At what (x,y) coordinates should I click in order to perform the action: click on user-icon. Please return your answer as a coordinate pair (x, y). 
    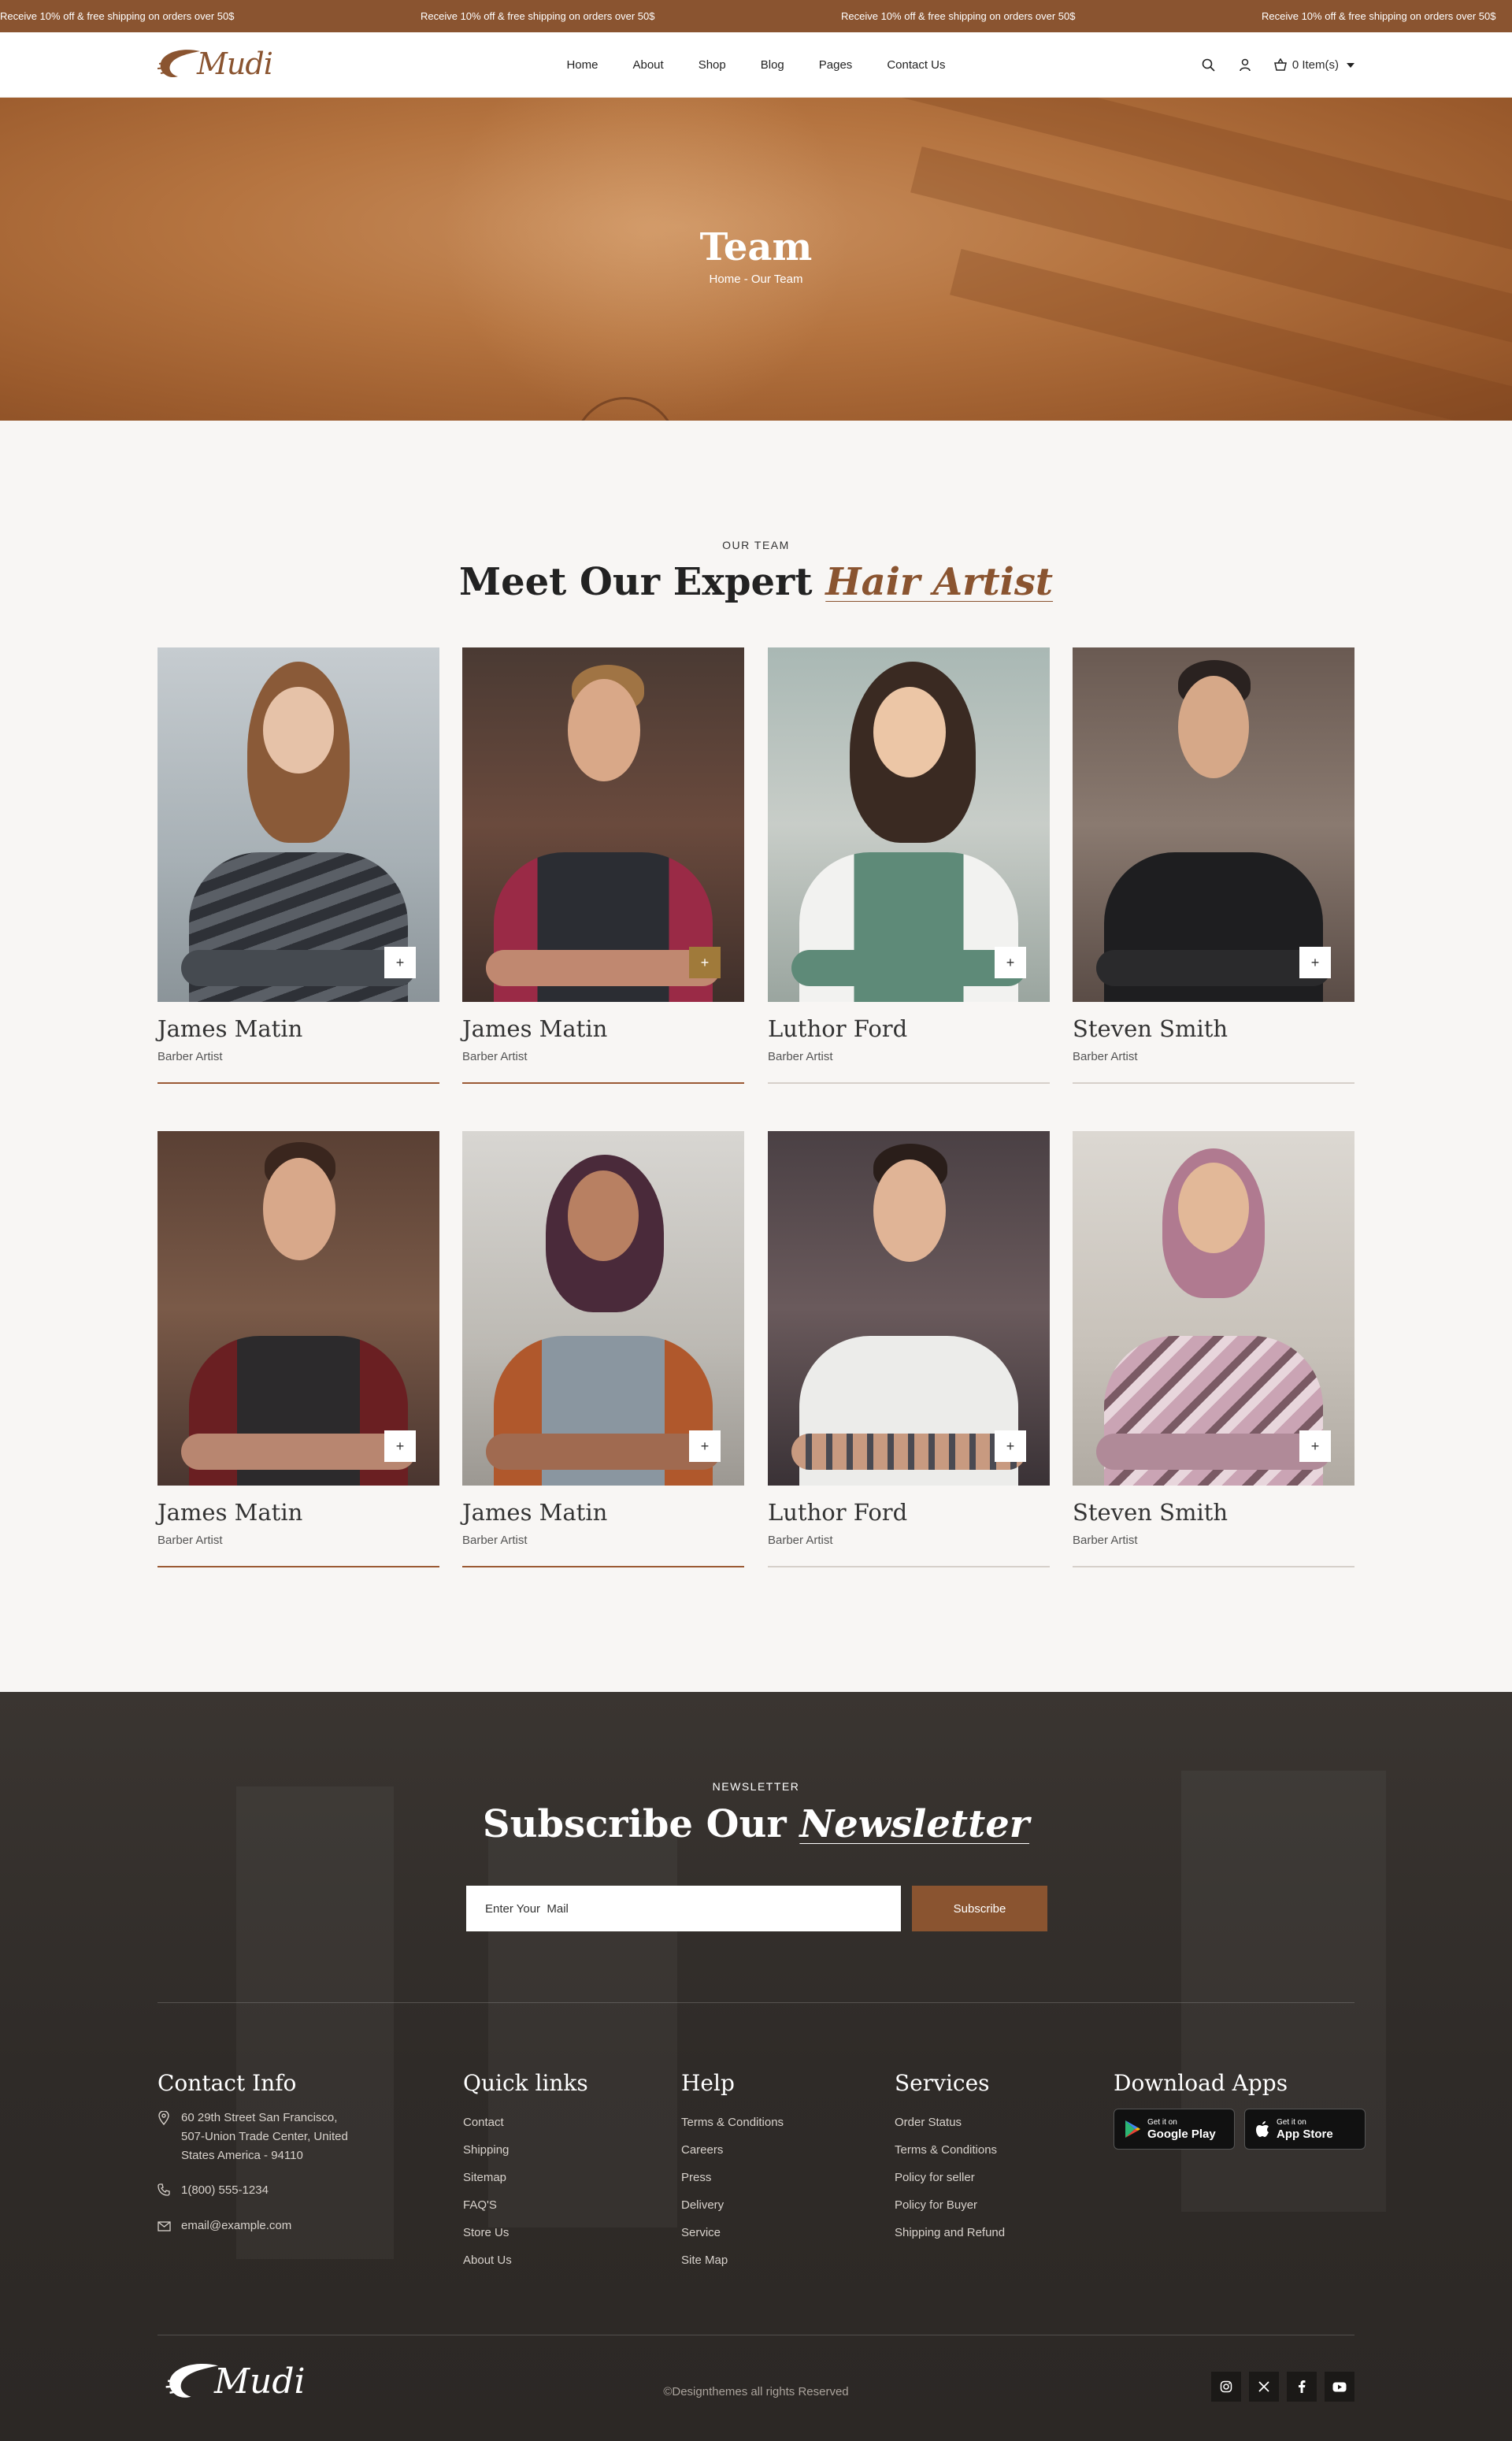
    Looking at the image, I should click on (1245, 65).